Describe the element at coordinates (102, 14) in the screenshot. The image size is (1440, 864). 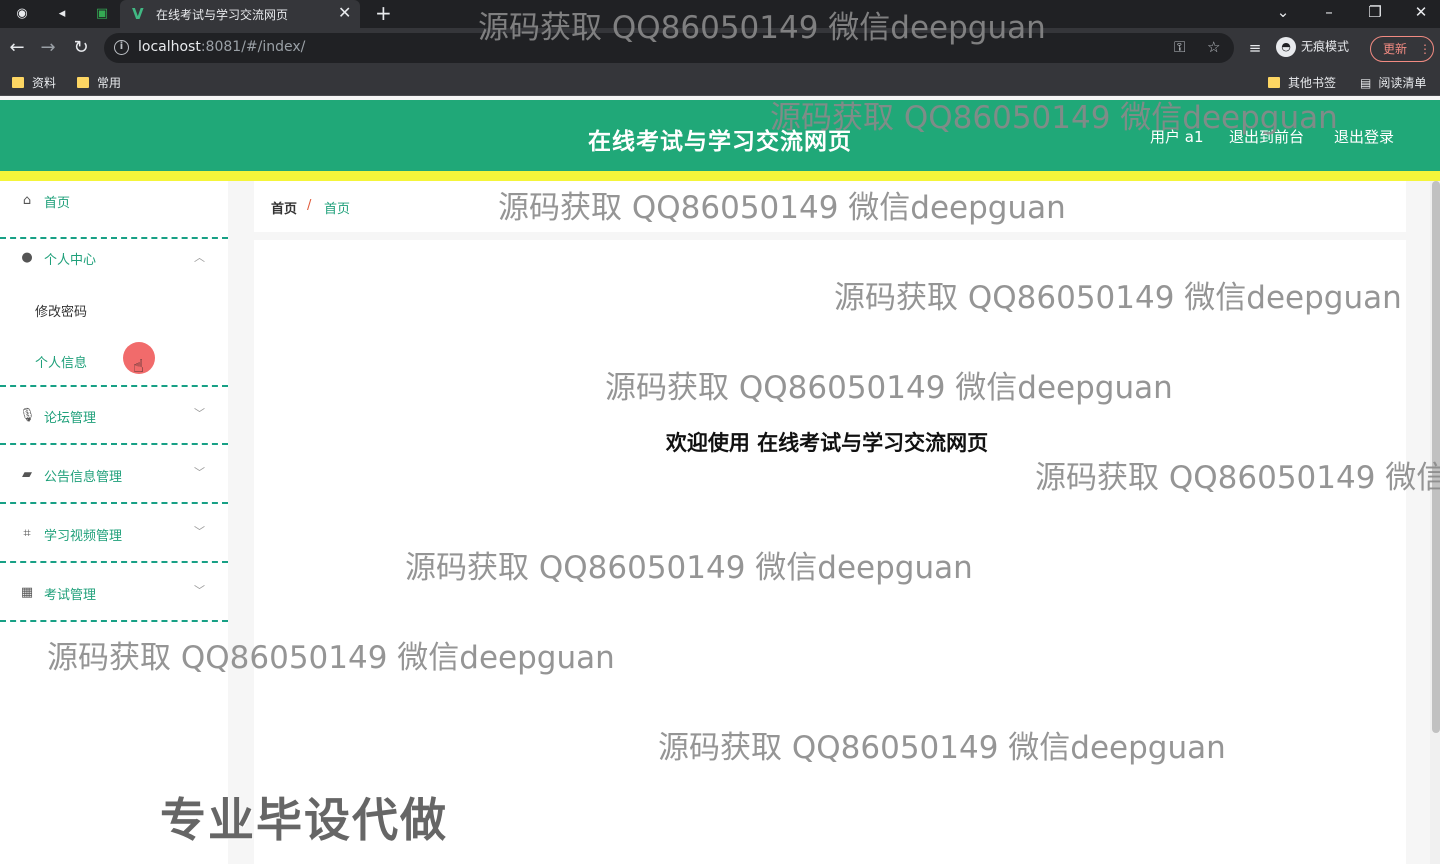
I see `sheet-tab-icon: ▣` at that location.